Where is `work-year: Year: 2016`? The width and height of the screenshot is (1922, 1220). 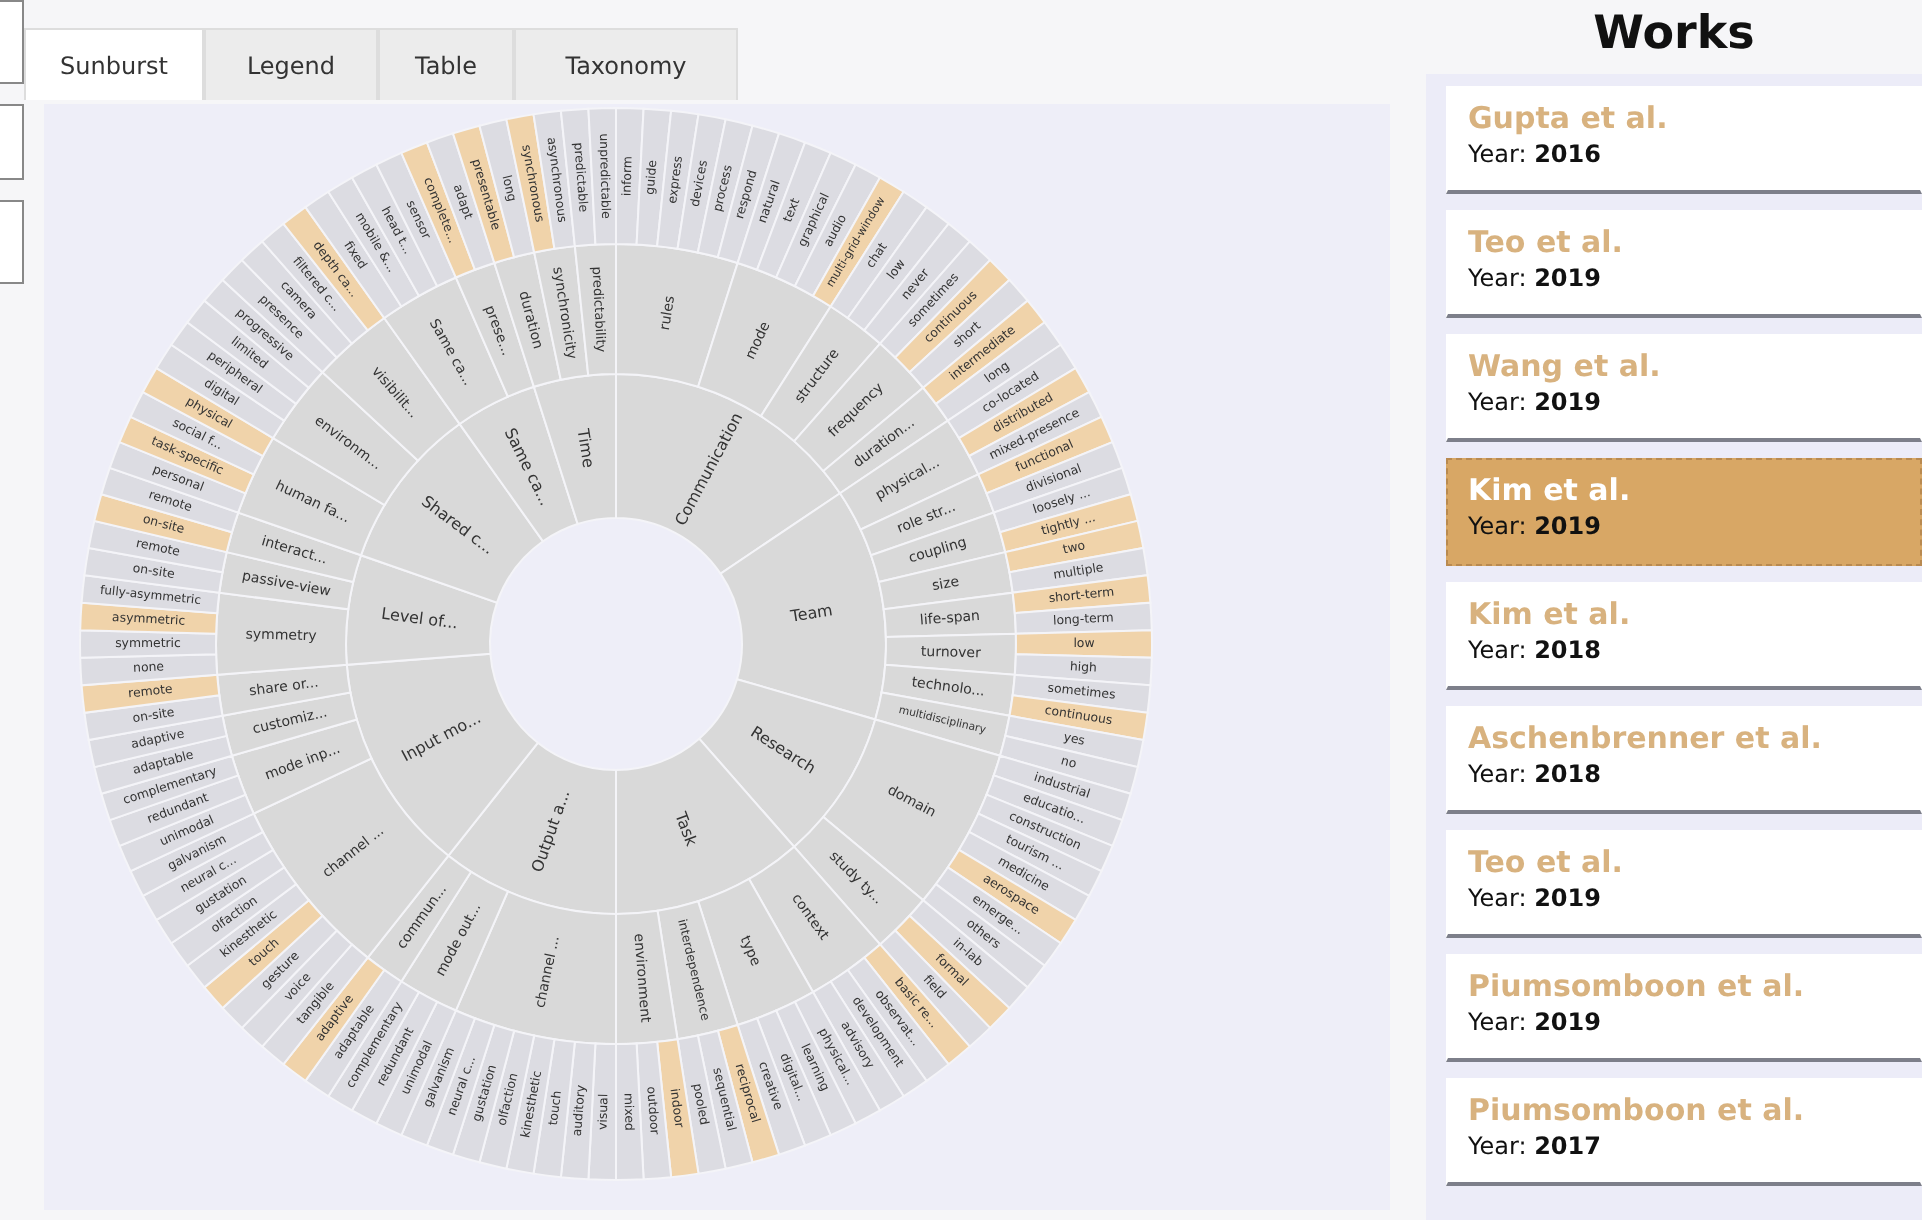
work-year: Year: 2016 is located at coordinates (1535, 154).